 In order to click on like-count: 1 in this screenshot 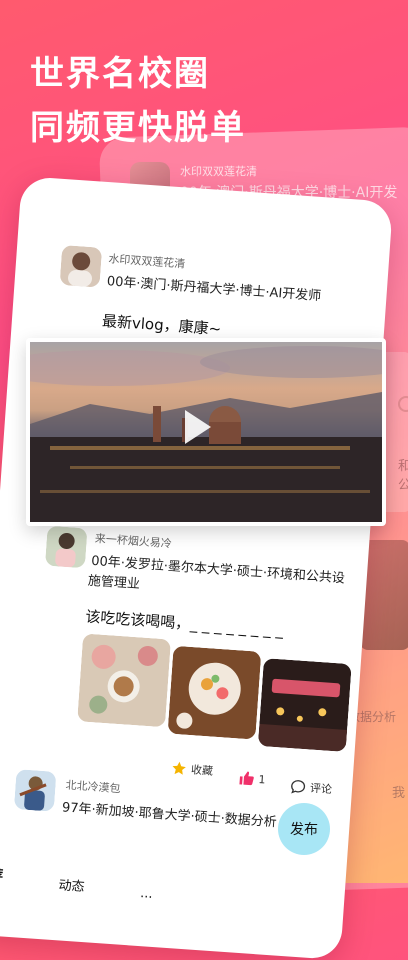, I will do `click(262, 779)`.